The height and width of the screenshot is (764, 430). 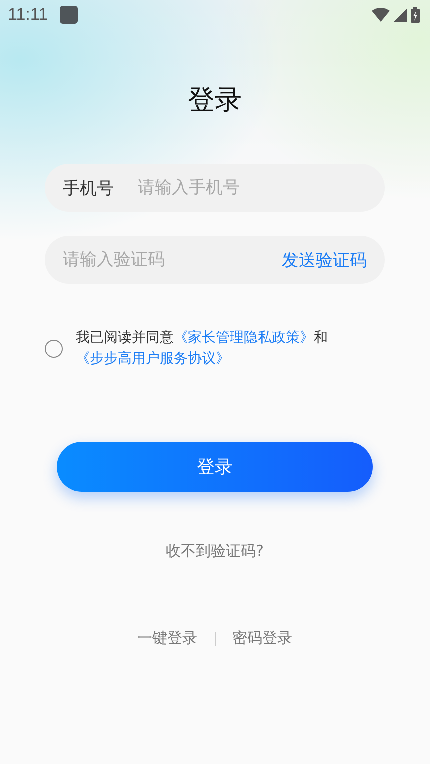 What do you see at coordinates (244, 338) in the screenshot?
I see `policy-link: 《家长管理隐私政策》` at bounding box center [244, 338].